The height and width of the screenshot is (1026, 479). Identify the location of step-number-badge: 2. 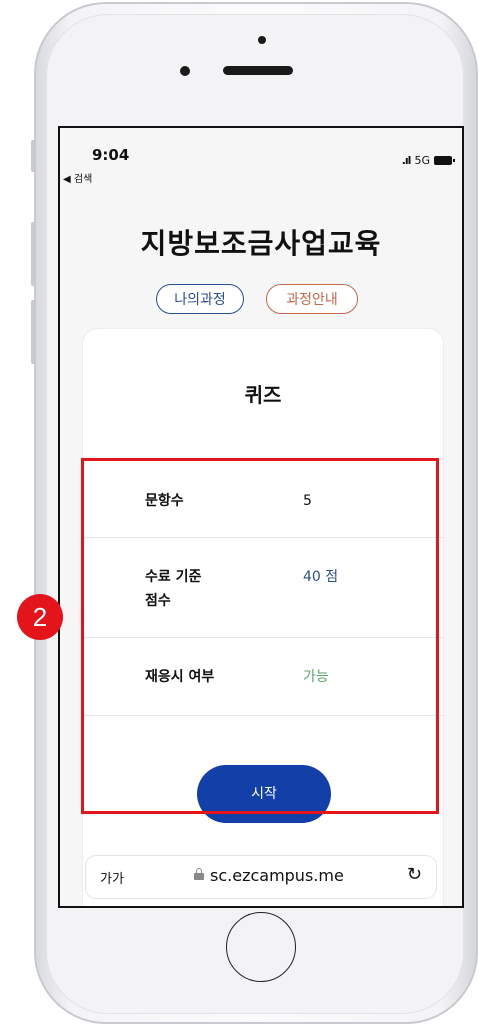
(40, 617).